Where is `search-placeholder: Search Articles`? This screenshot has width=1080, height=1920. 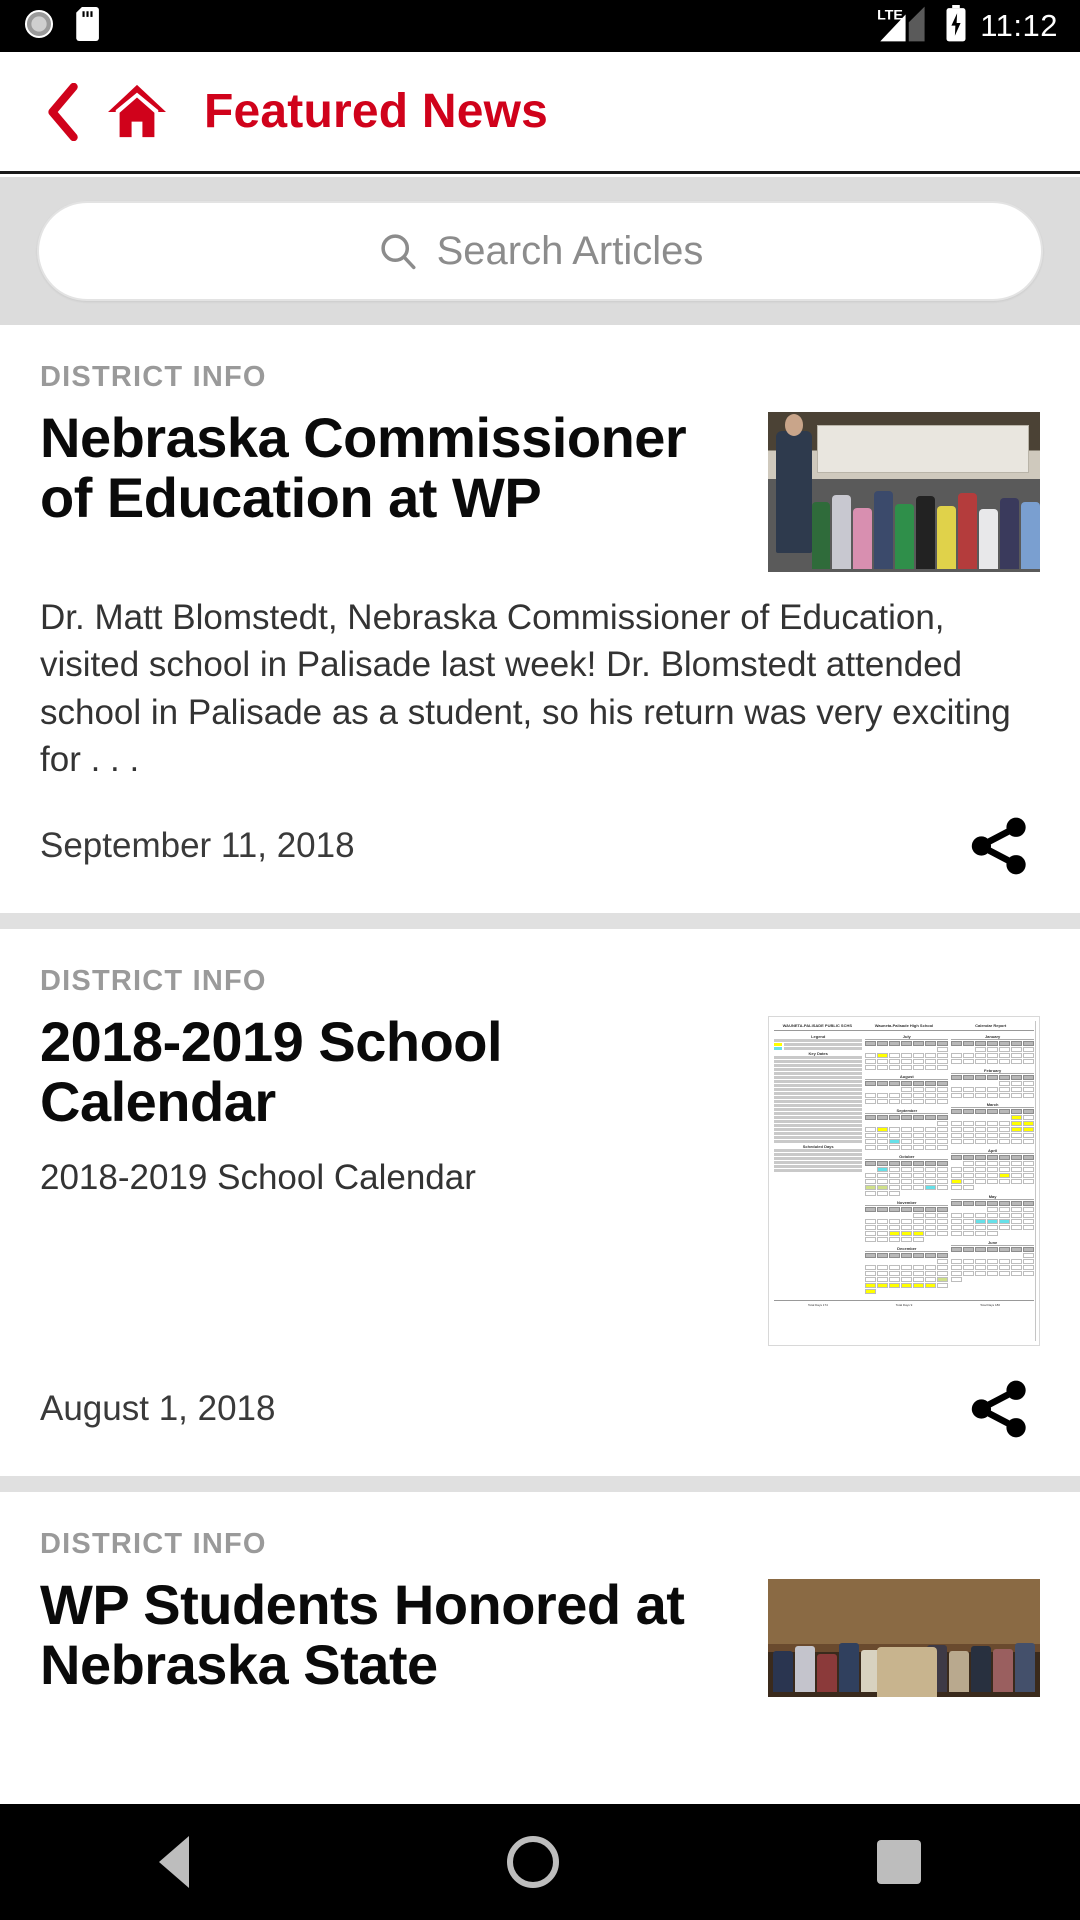 search-placeholder: Search Articles is located at coordinates (570, 250).